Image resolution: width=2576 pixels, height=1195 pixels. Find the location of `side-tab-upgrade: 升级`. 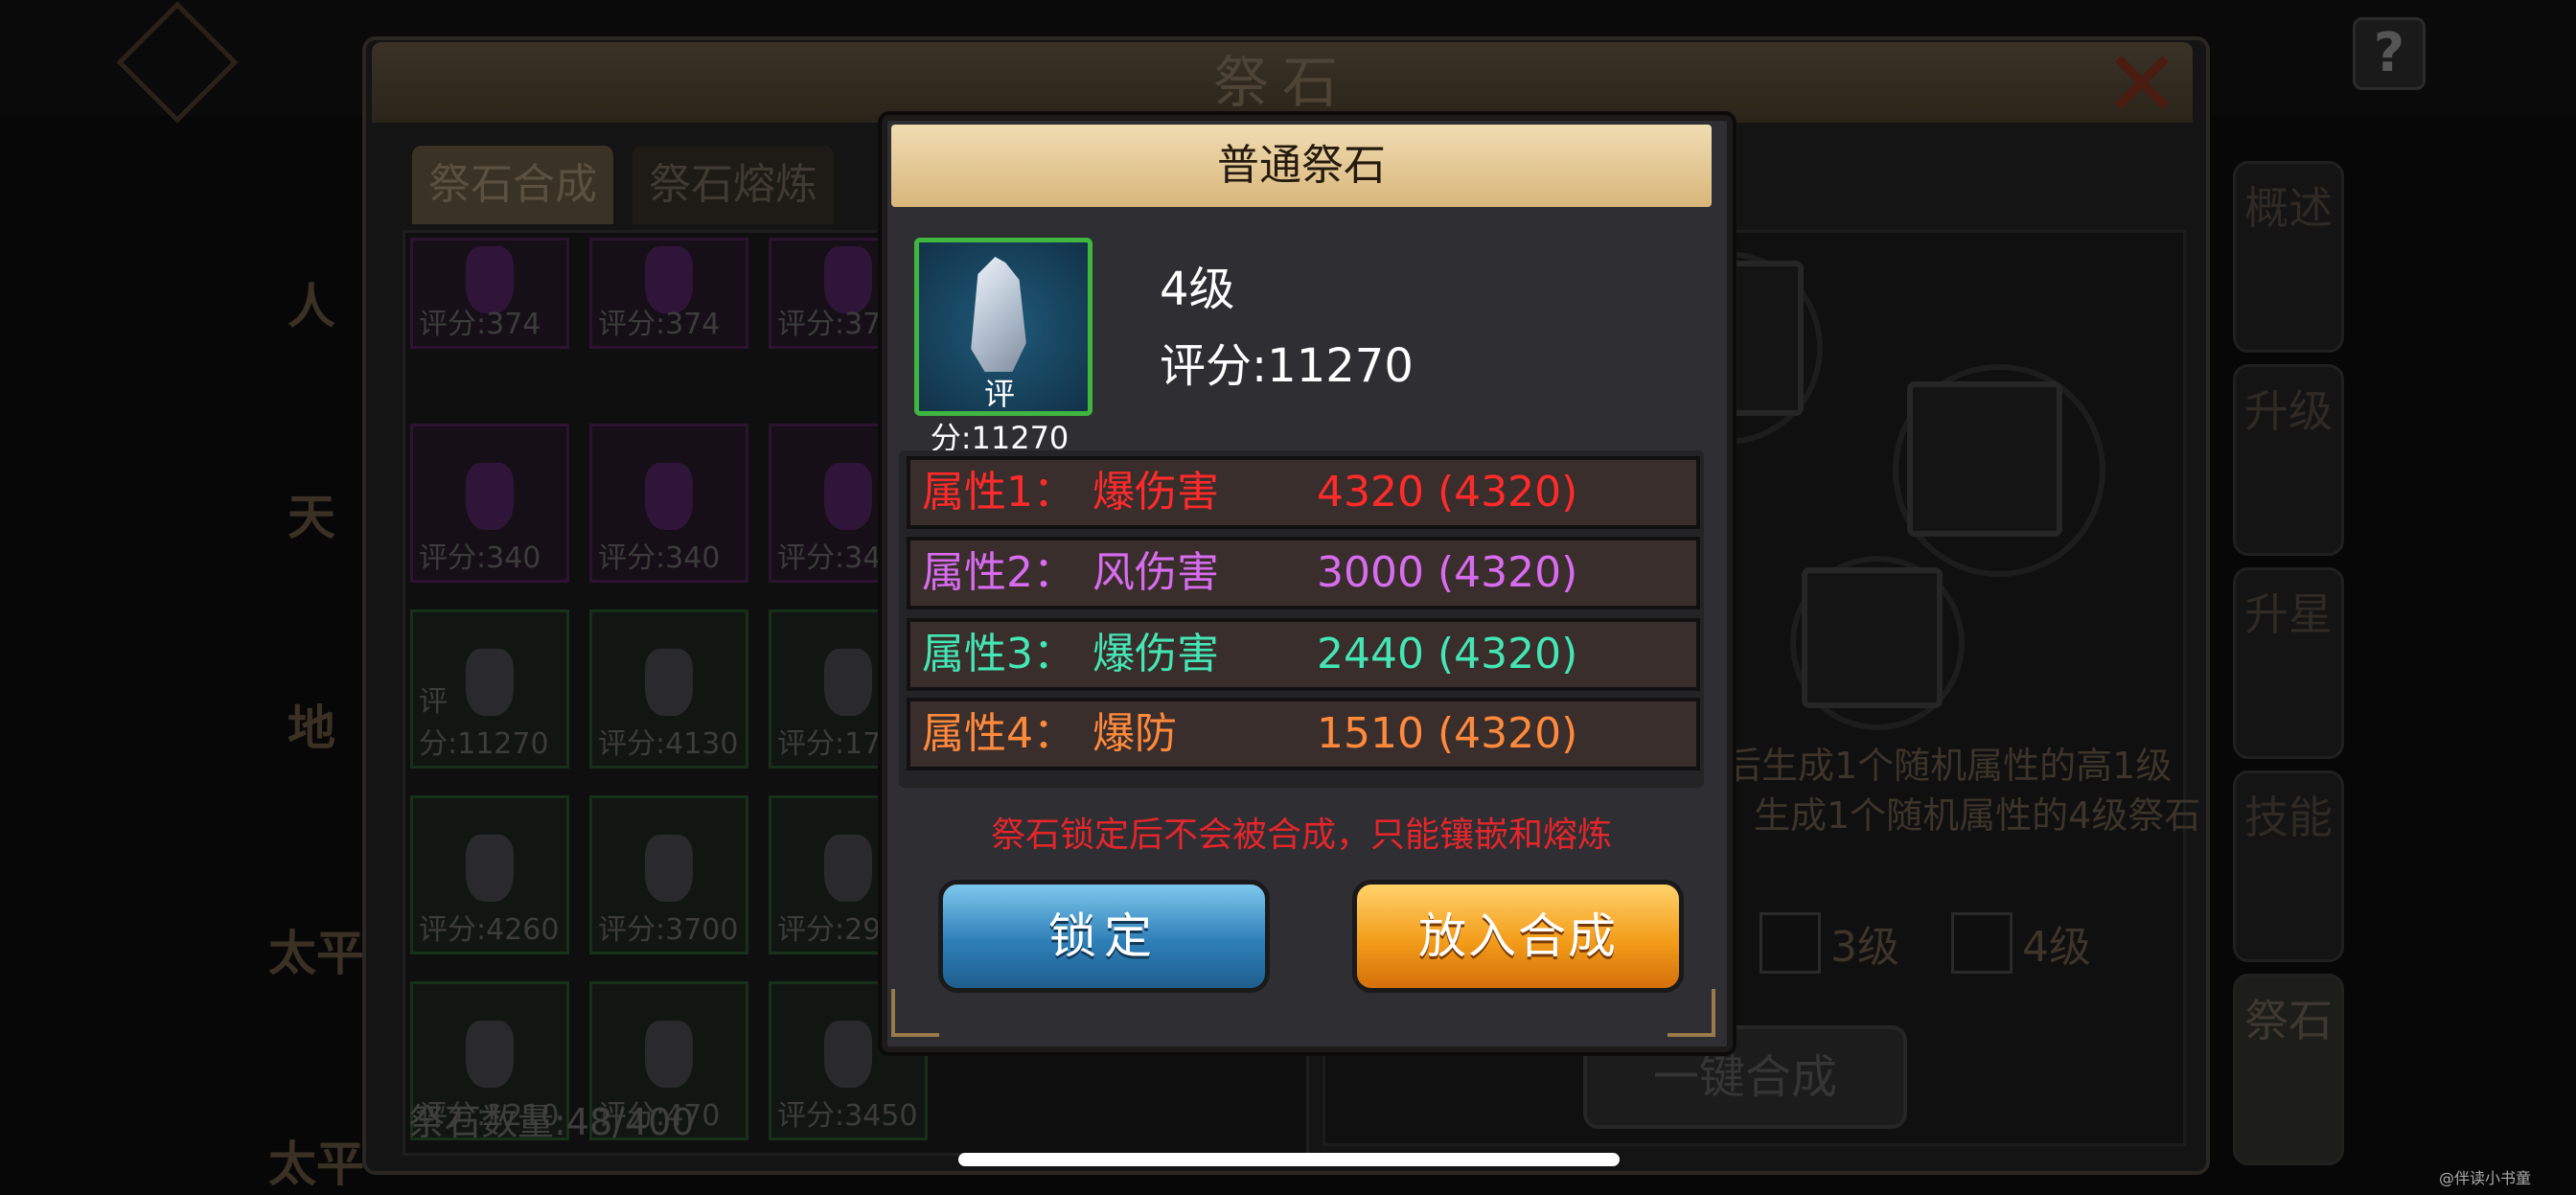

side-tab-upgrade: 升级 is located at coordinates (2288, 460).